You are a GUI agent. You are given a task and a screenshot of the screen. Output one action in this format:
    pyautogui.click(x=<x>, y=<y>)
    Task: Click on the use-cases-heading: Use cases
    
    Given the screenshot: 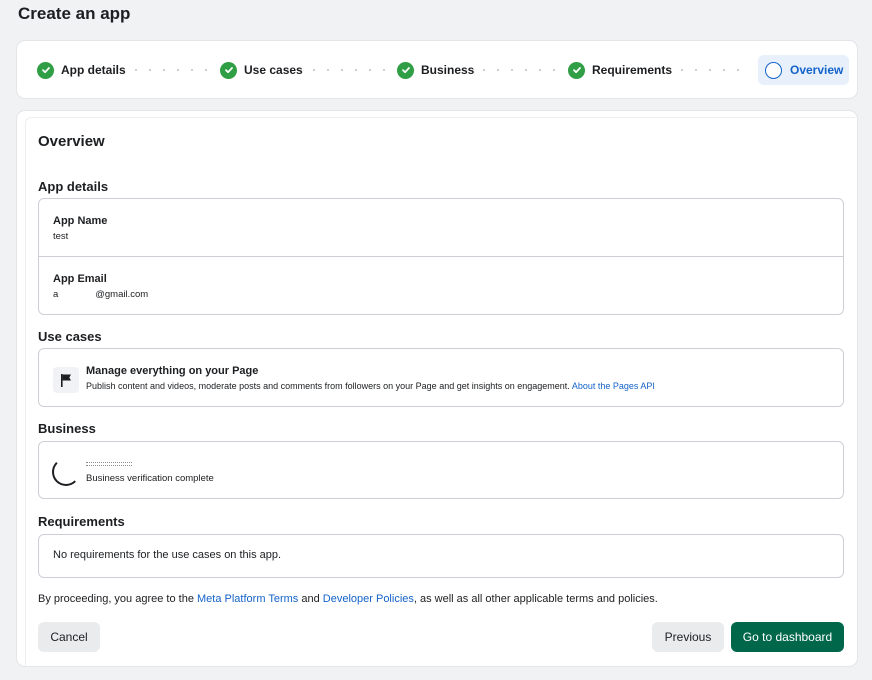 What is the action you would take?
    pyautogui.click(x=70, y=336)
    